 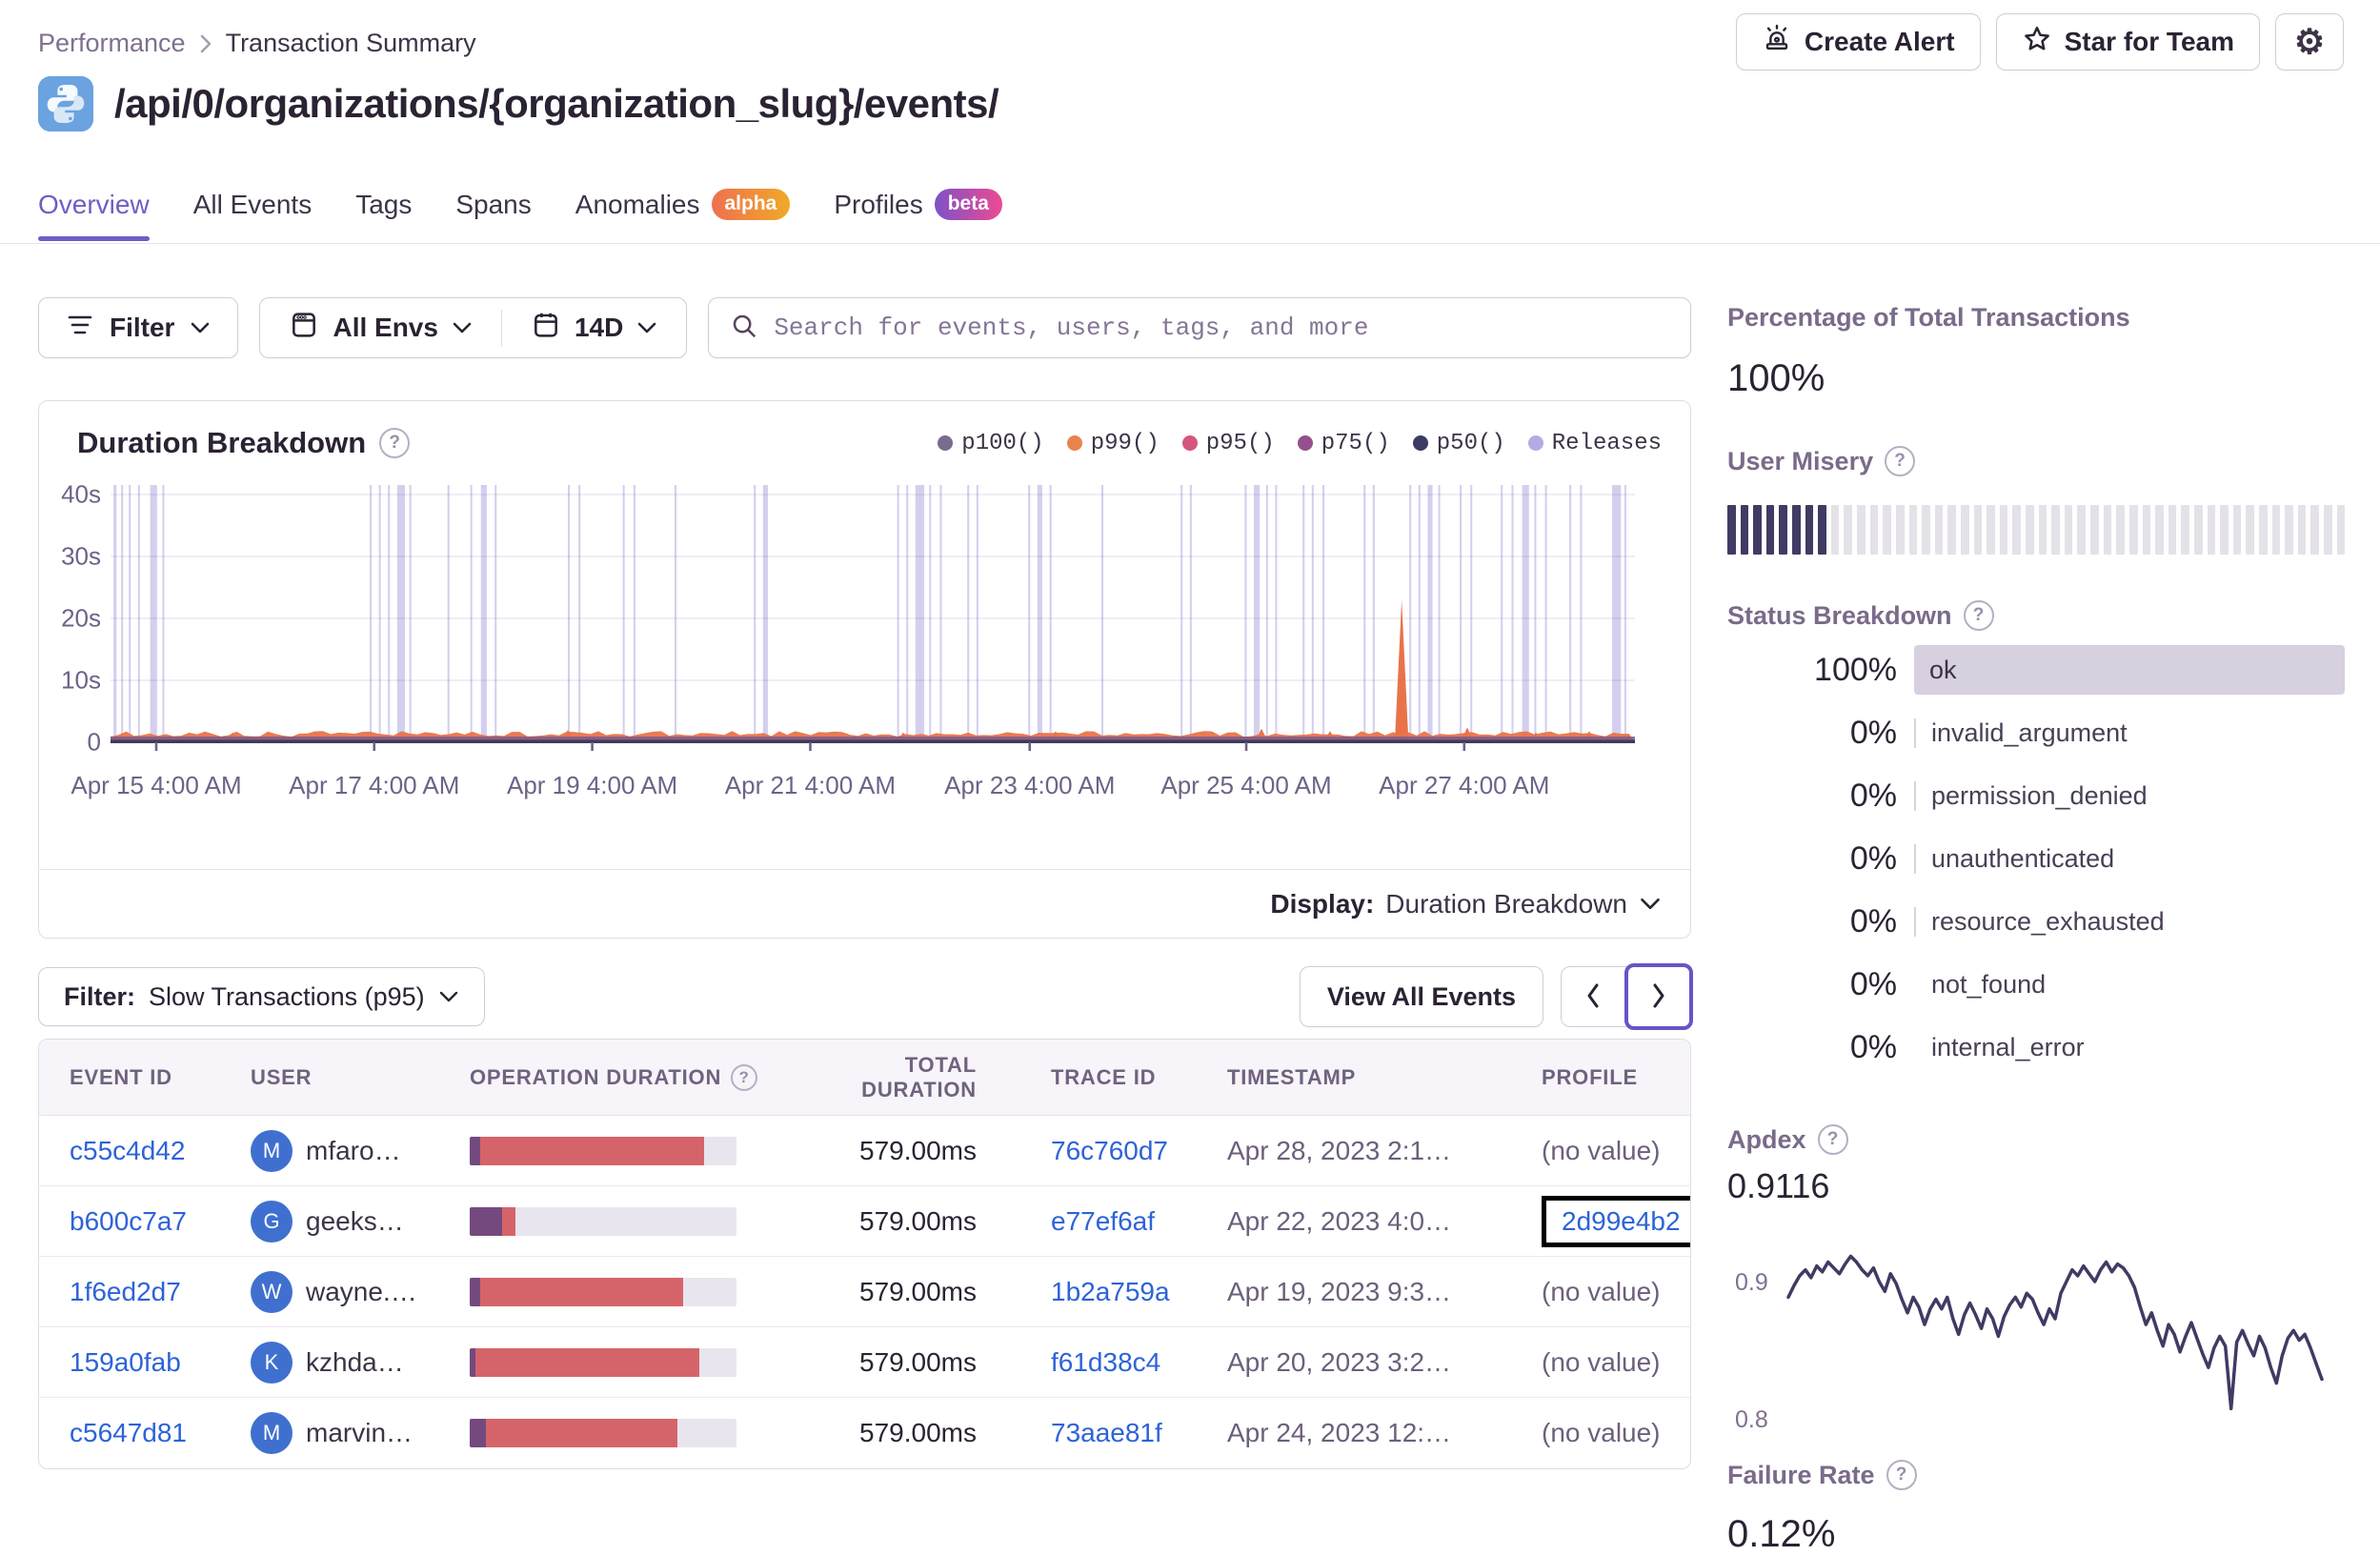 What do you see at coordinates (1110, 1292) in the screenshot?
I see `trace-id-link: 1b2a759a` at bounding box center [1110, 1292].